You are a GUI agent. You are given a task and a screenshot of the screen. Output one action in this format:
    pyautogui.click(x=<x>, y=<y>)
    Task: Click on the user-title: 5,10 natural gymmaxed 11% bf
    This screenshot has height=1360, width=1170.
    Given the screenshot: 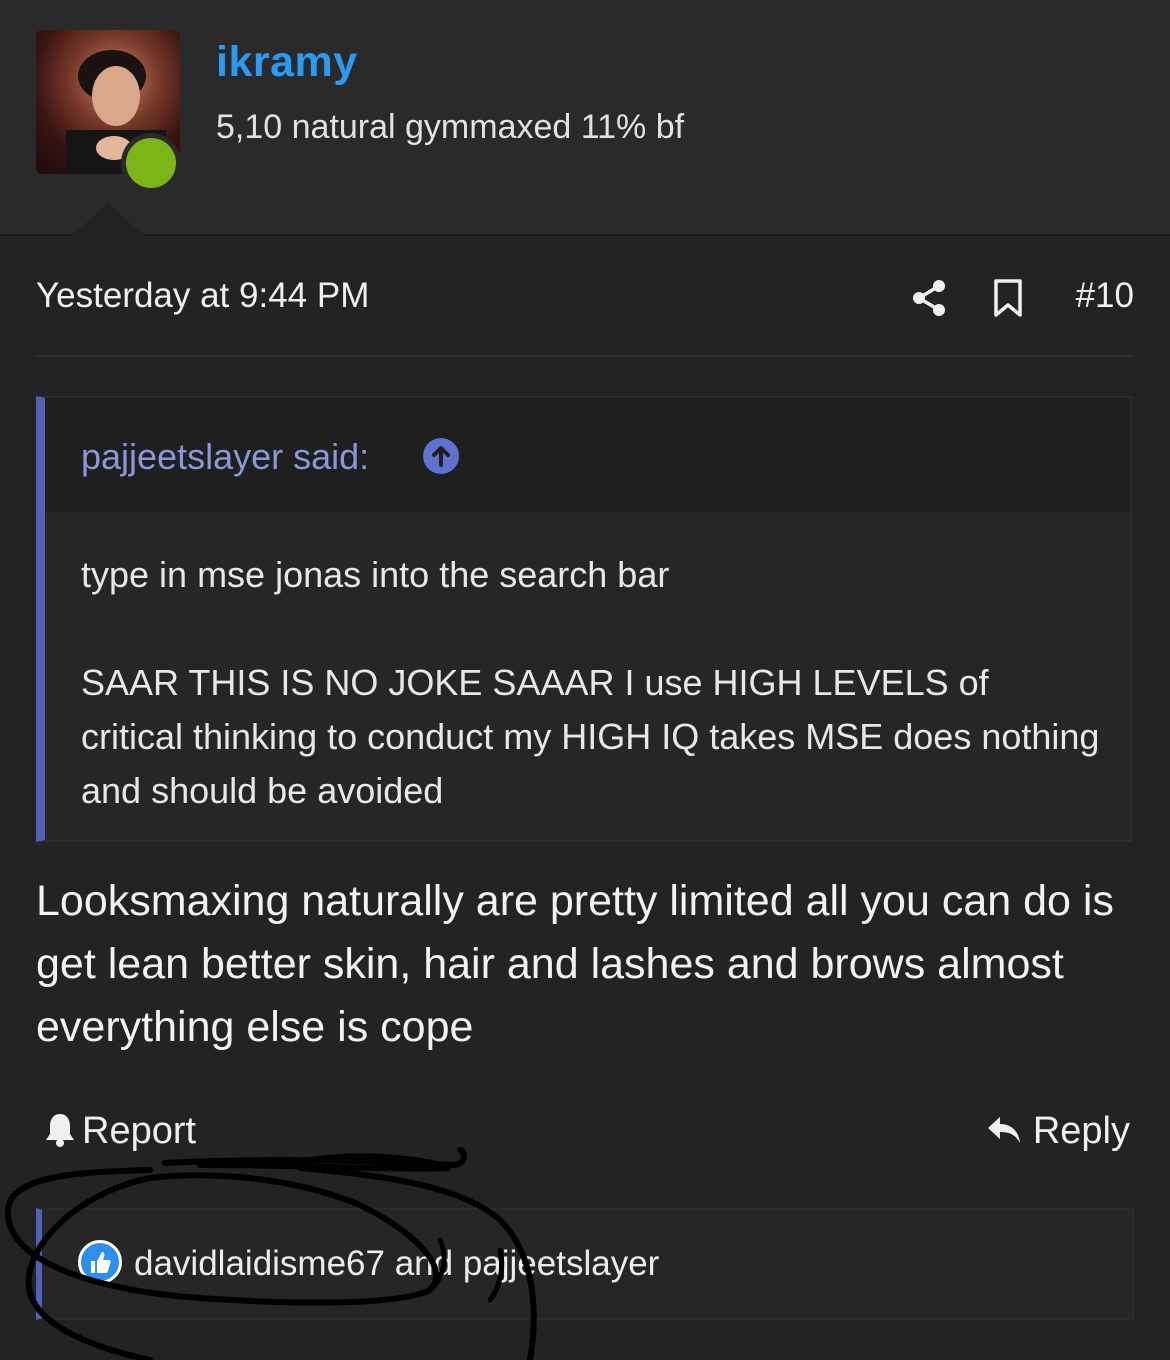 What is the action you would take?
    pyautogui.click(x=450, y=127)
    